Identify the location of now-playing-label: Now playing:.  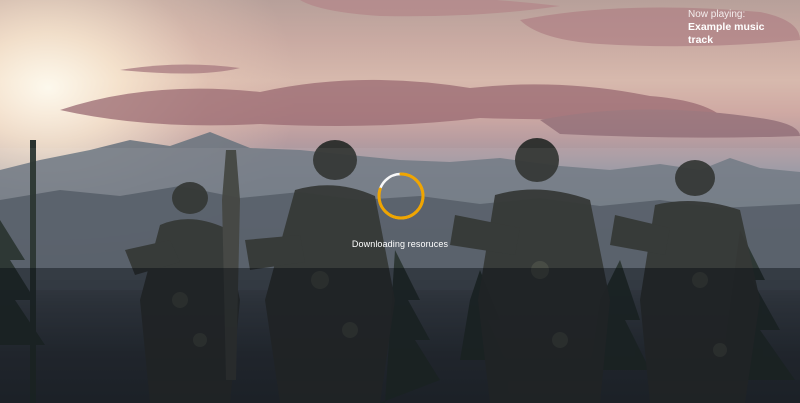
(717, 14).